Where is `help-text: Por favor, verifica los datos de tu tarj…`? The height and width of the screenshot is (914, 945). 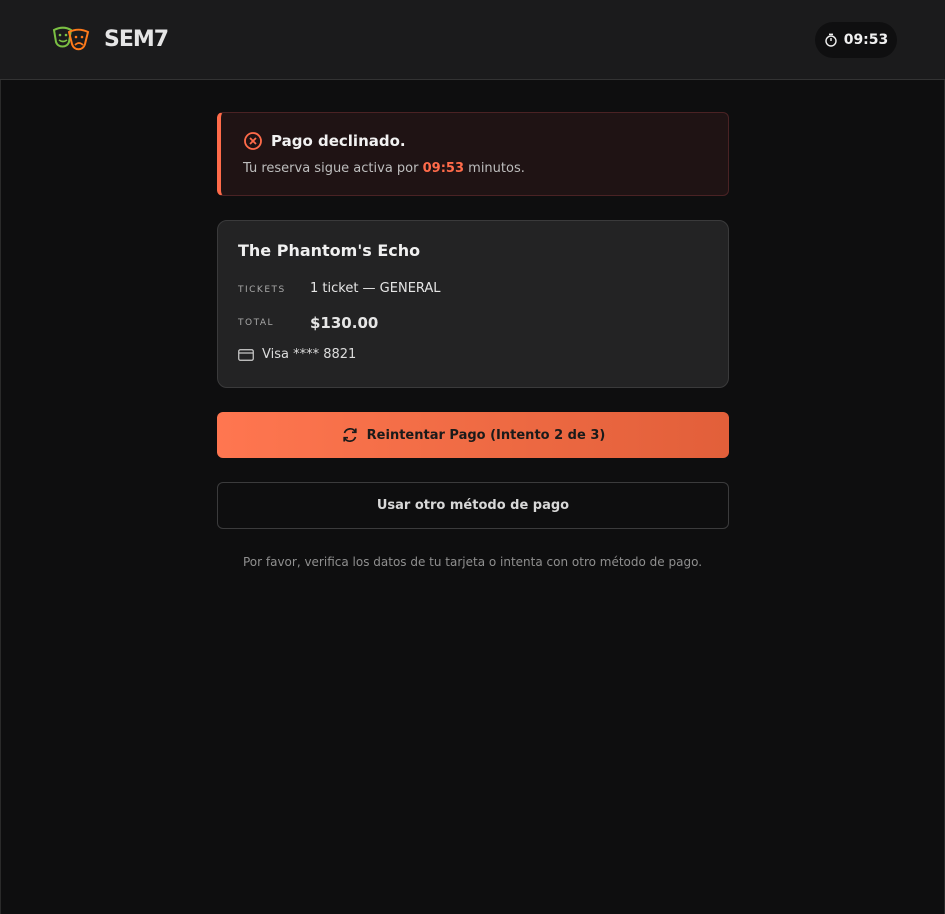 help-text: Por favor, verifica los datos de tu tarj… is located at coordinates (472, 562).